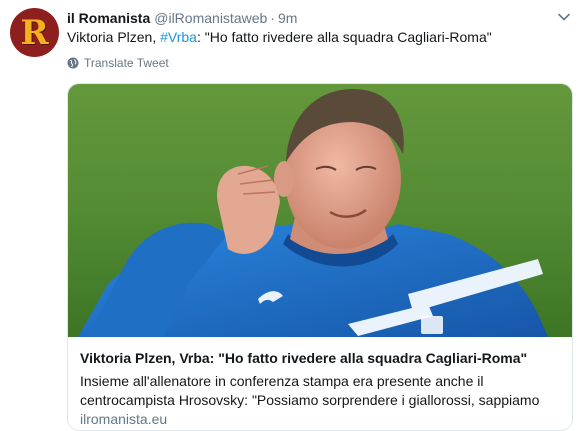 This screenshot has width=583, height=431. What do you see at coordinates (287, 18) in the screenshot?
I see `timestamp: 9m` at bounding box center [287, 18].